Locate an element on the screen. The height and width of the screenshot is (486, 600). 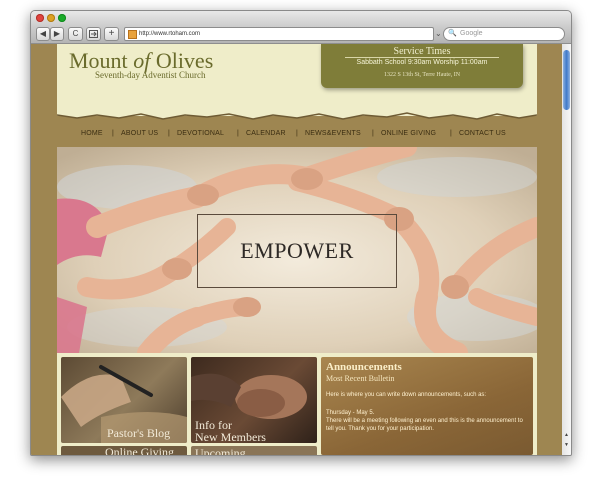
online-giving-label: Online Giving is located at coordinates (139, 450).